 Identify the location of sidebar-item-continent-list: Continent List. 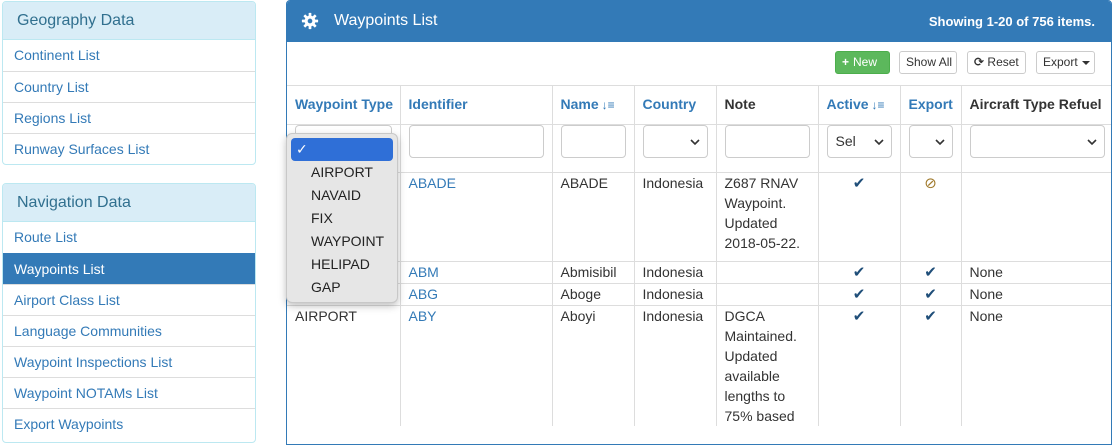
(129, 55).